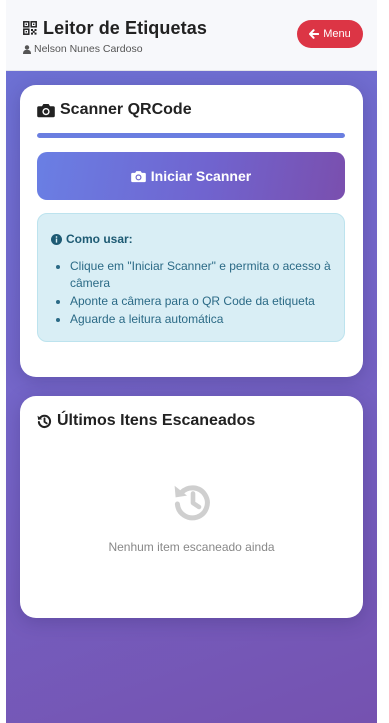 This screenshot has width=389, height=723. I want to click on recent-card-title: Últimos Itens Escaneados, so click(146, 421).